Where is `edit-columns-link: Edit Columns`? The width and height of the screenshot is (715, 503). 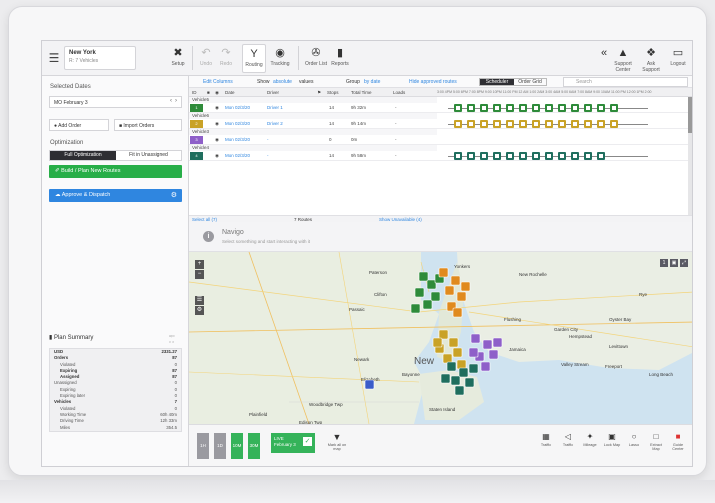
edit-columns-link: Edit Columns is located at coordinates (218, 82).